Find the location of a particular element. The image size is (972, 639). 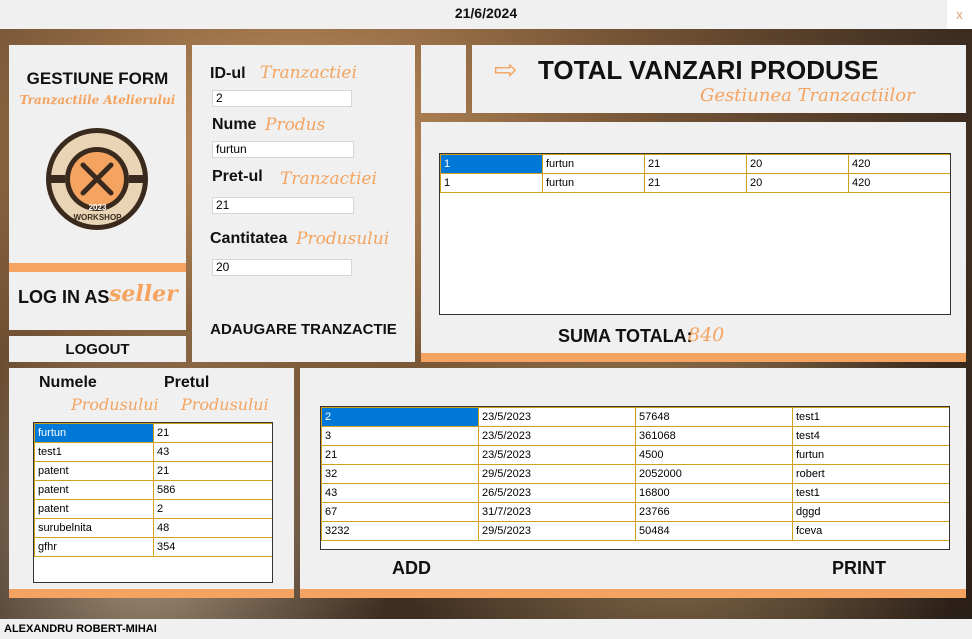

table-cell: 4500 is located at coordinates (714, 455).